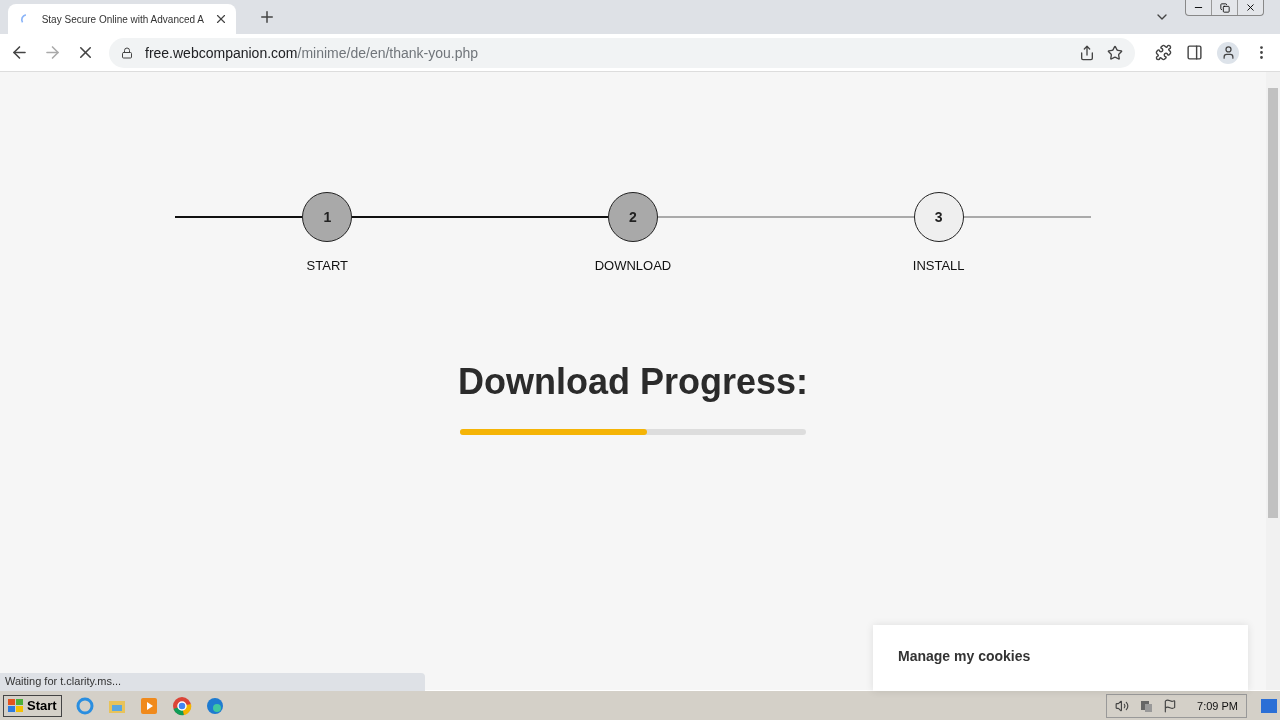 This screenshot has height=720, width=1280. Describe the element at coordinates (1163, 52) in the screenshot. I see `extensions-icon` at that location.